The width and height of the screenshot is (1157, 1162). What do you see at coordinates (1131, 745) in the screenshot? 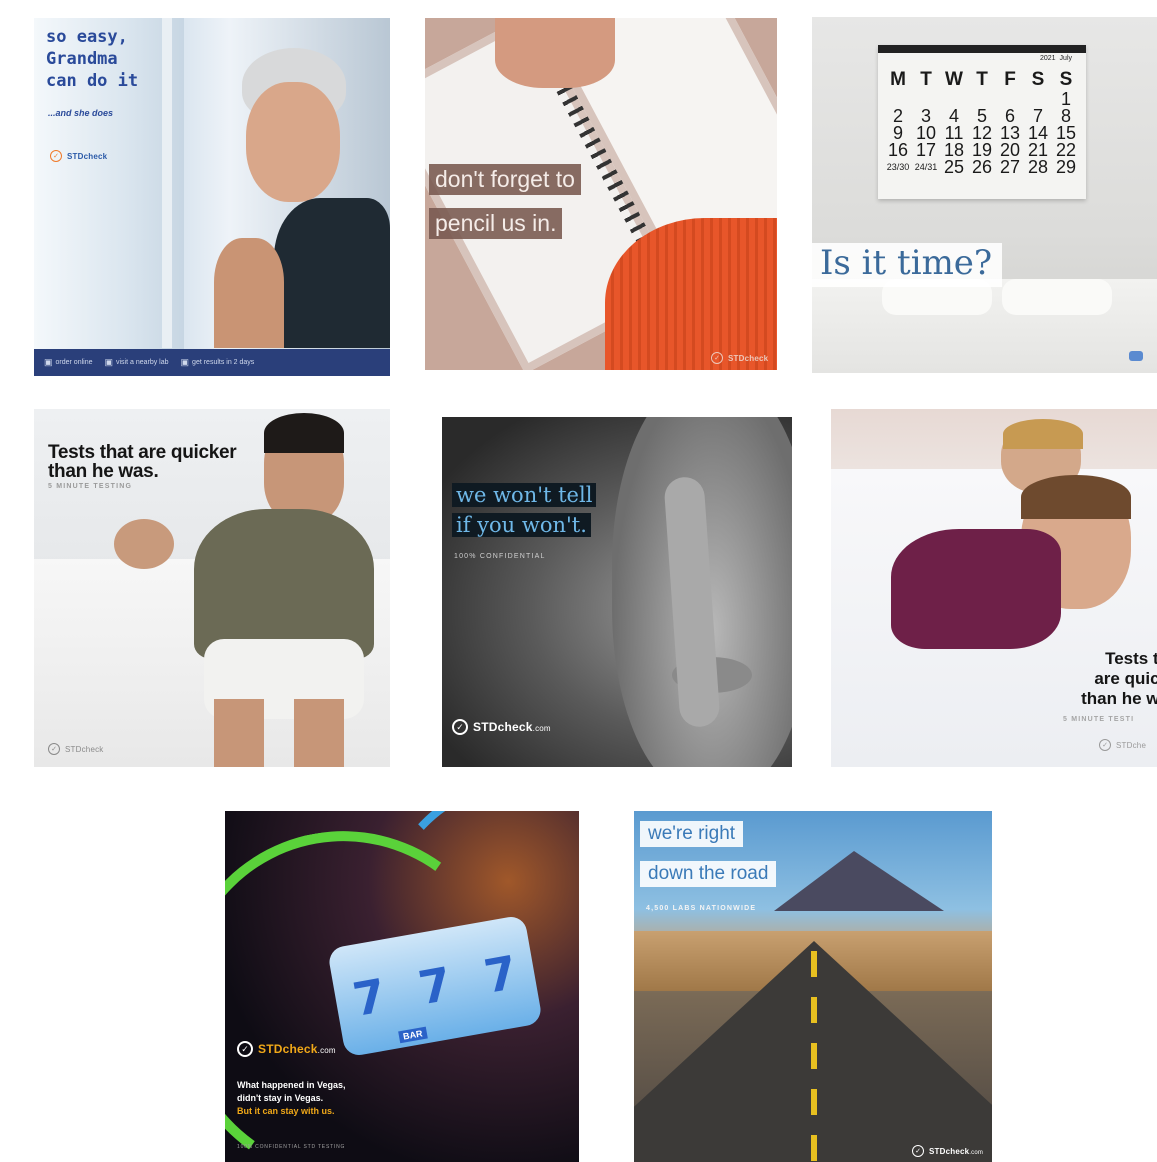
I see `logo-text: STDche` at bounding box center [1131, 745].